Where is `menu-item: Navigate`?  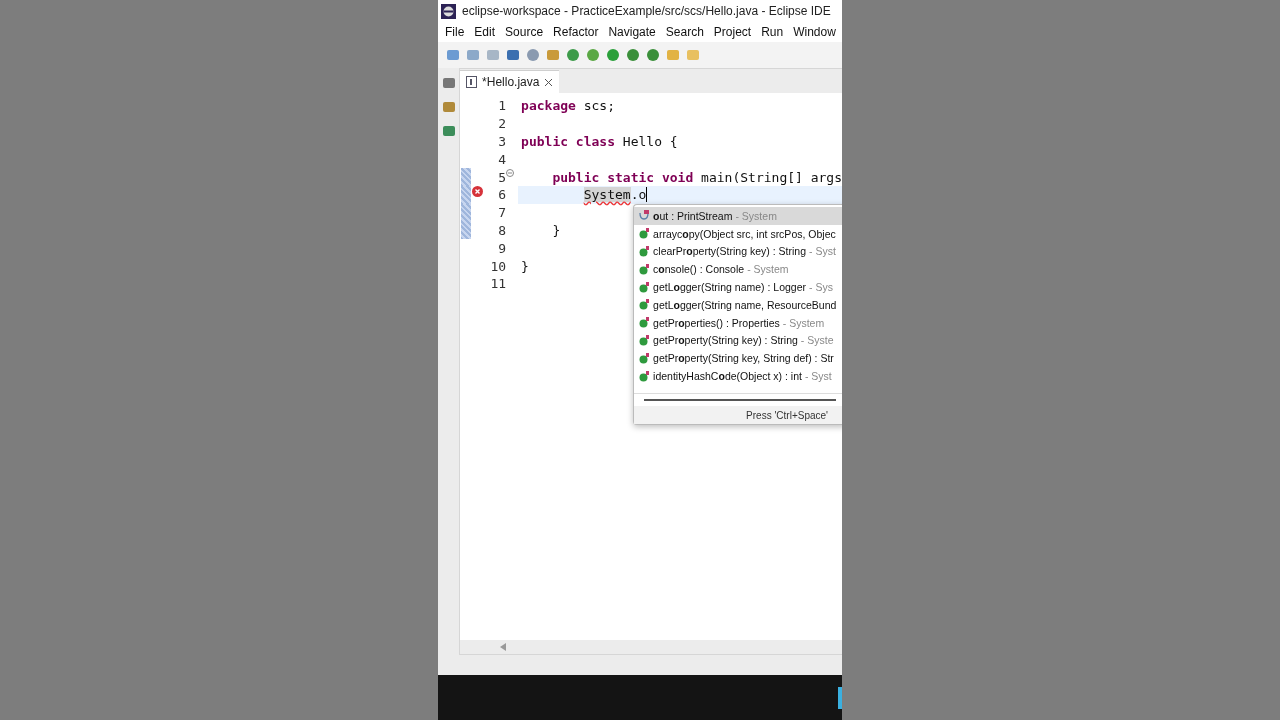
menu-item: Navigate is located at coordinates (632, 32).